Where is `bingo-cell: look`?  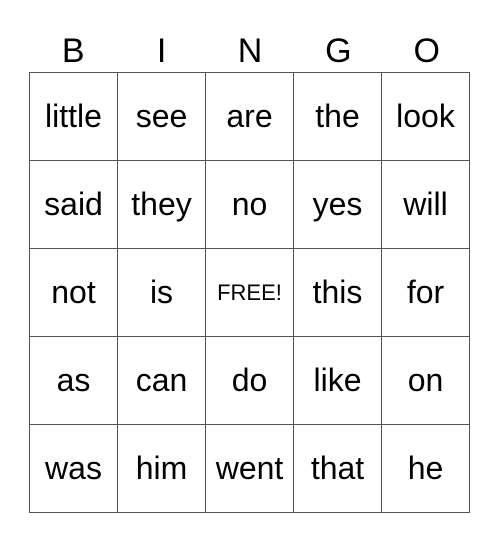
bingo-cell: look is located at coordinates (425, 116).